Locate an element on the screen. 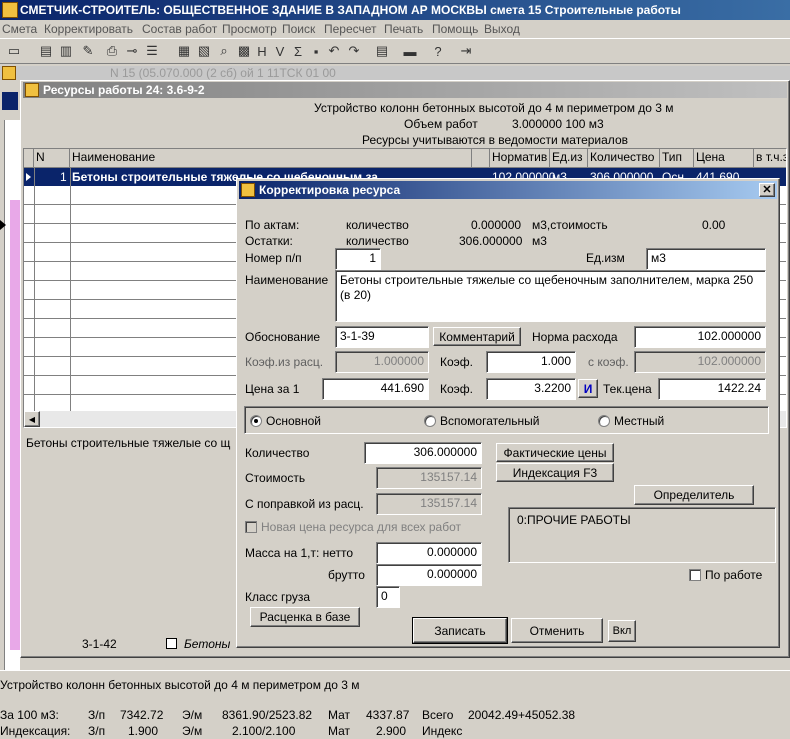  col-header-norm: Норматив is located at coordinates (520, 158).